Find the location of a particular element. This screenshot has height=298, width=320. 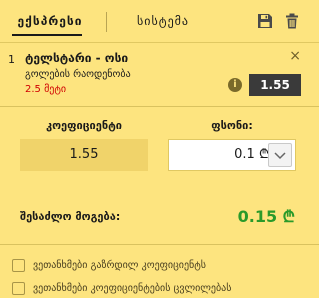

accept-odds-change-option: ვეთანხმები კოეფიციენტების ცვლილებას is located at coordinates (162, 289).